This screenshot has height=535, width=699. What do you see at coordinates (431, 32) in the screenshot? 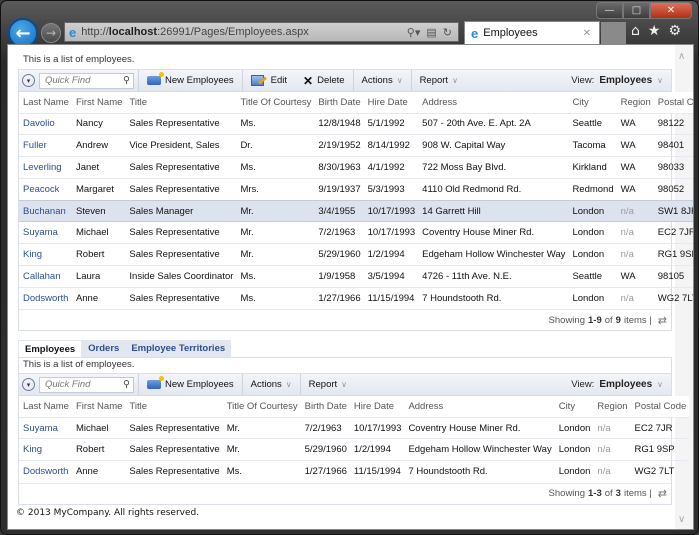
I see `compatibility-icon: ▤` at bounding box center [431, 32].